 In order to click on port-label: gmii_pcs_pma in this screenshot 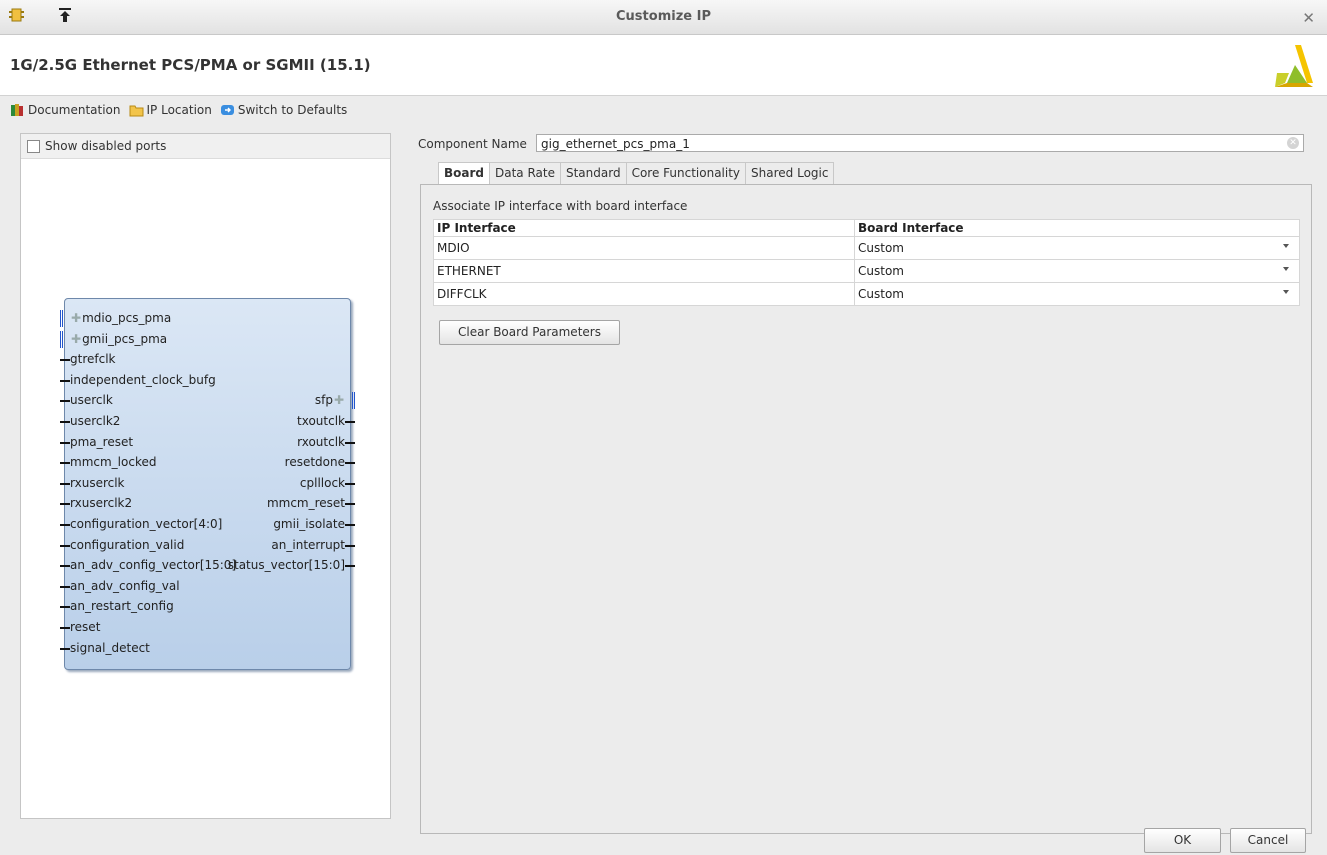, I will do `click(125, 338)`.